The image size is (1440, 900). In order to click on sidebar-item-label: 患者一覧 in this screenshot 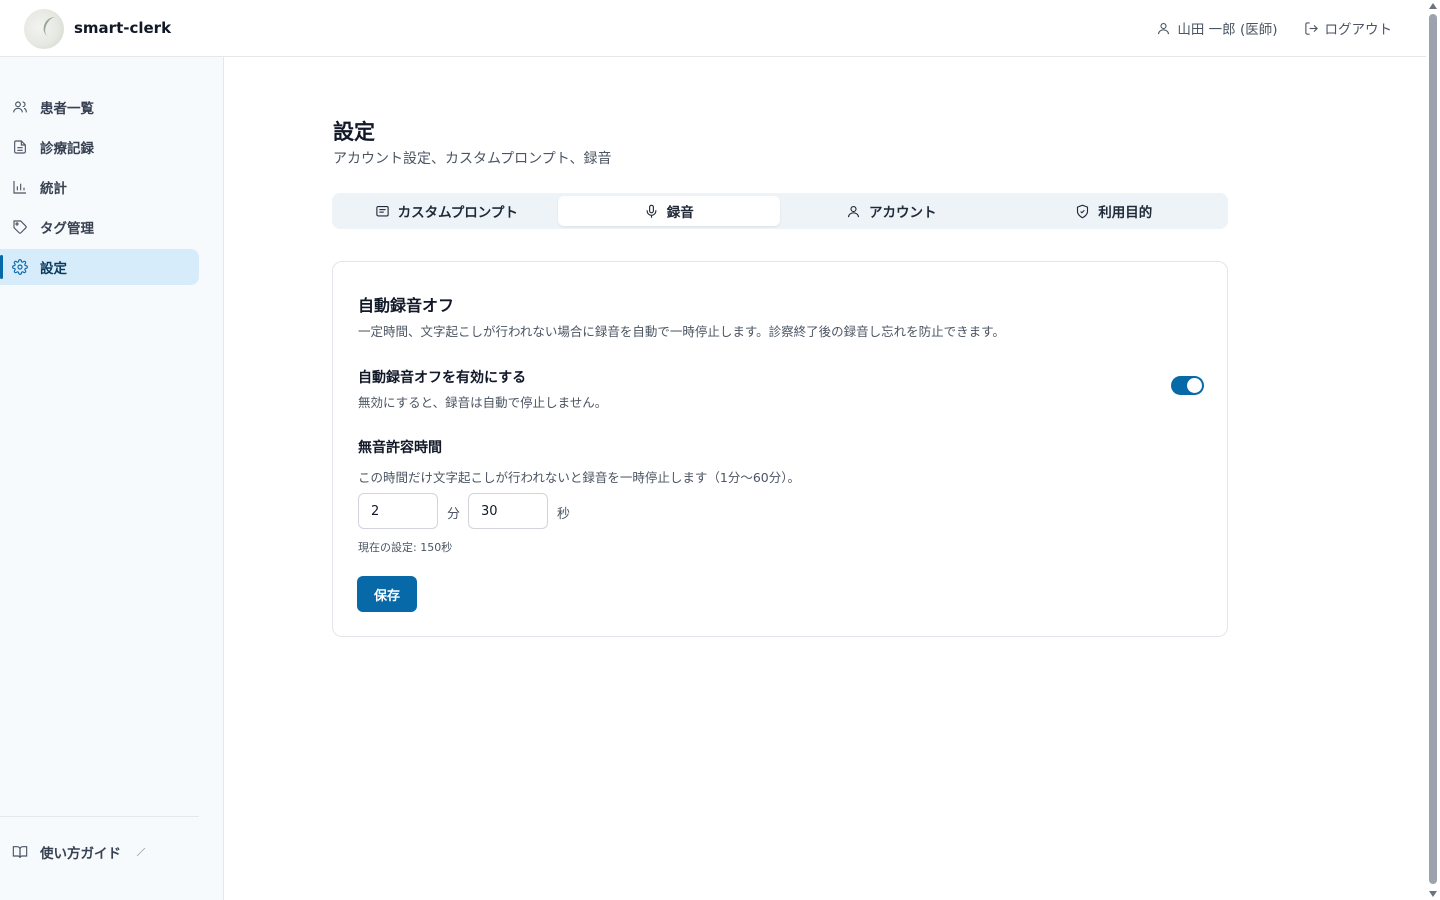, I will do `click(67, 109)`.